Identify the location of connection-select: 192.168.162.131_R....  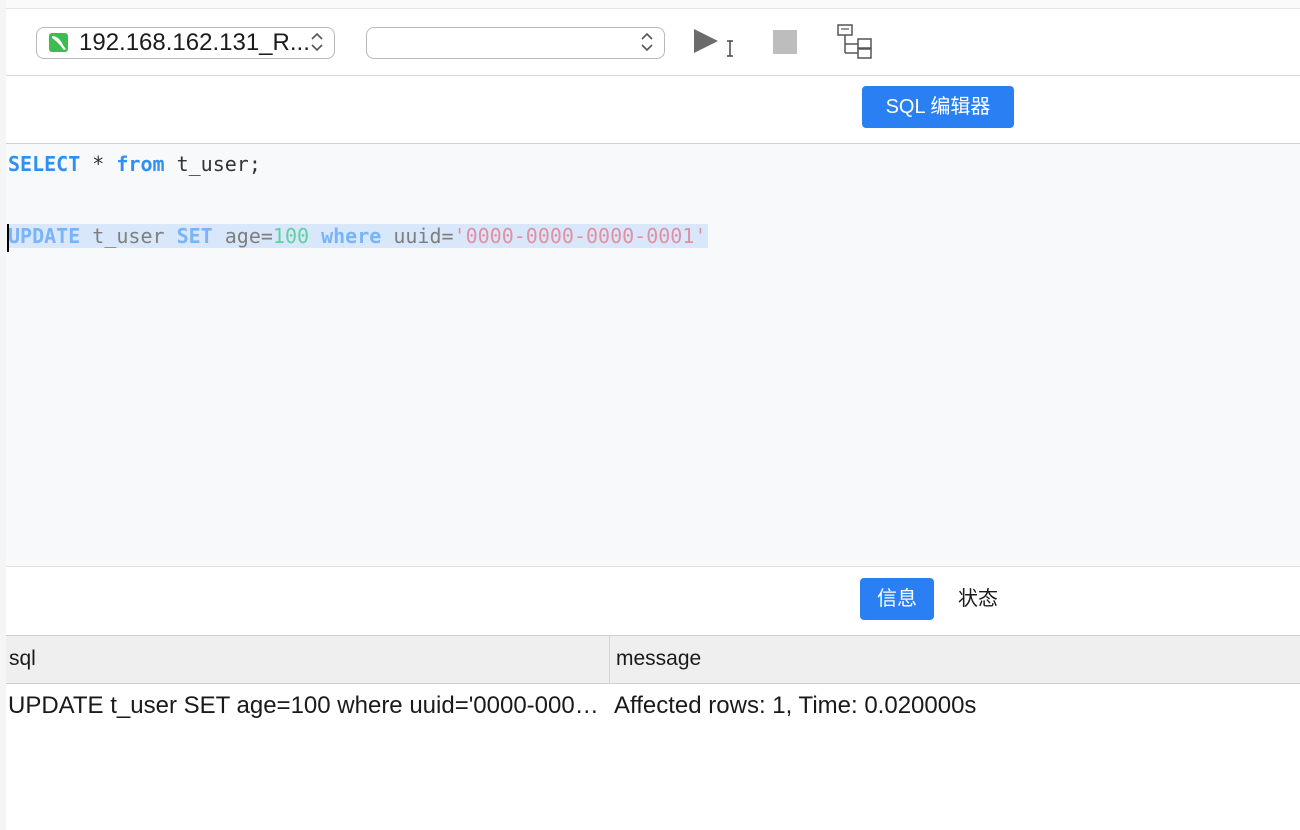
(185, 43).